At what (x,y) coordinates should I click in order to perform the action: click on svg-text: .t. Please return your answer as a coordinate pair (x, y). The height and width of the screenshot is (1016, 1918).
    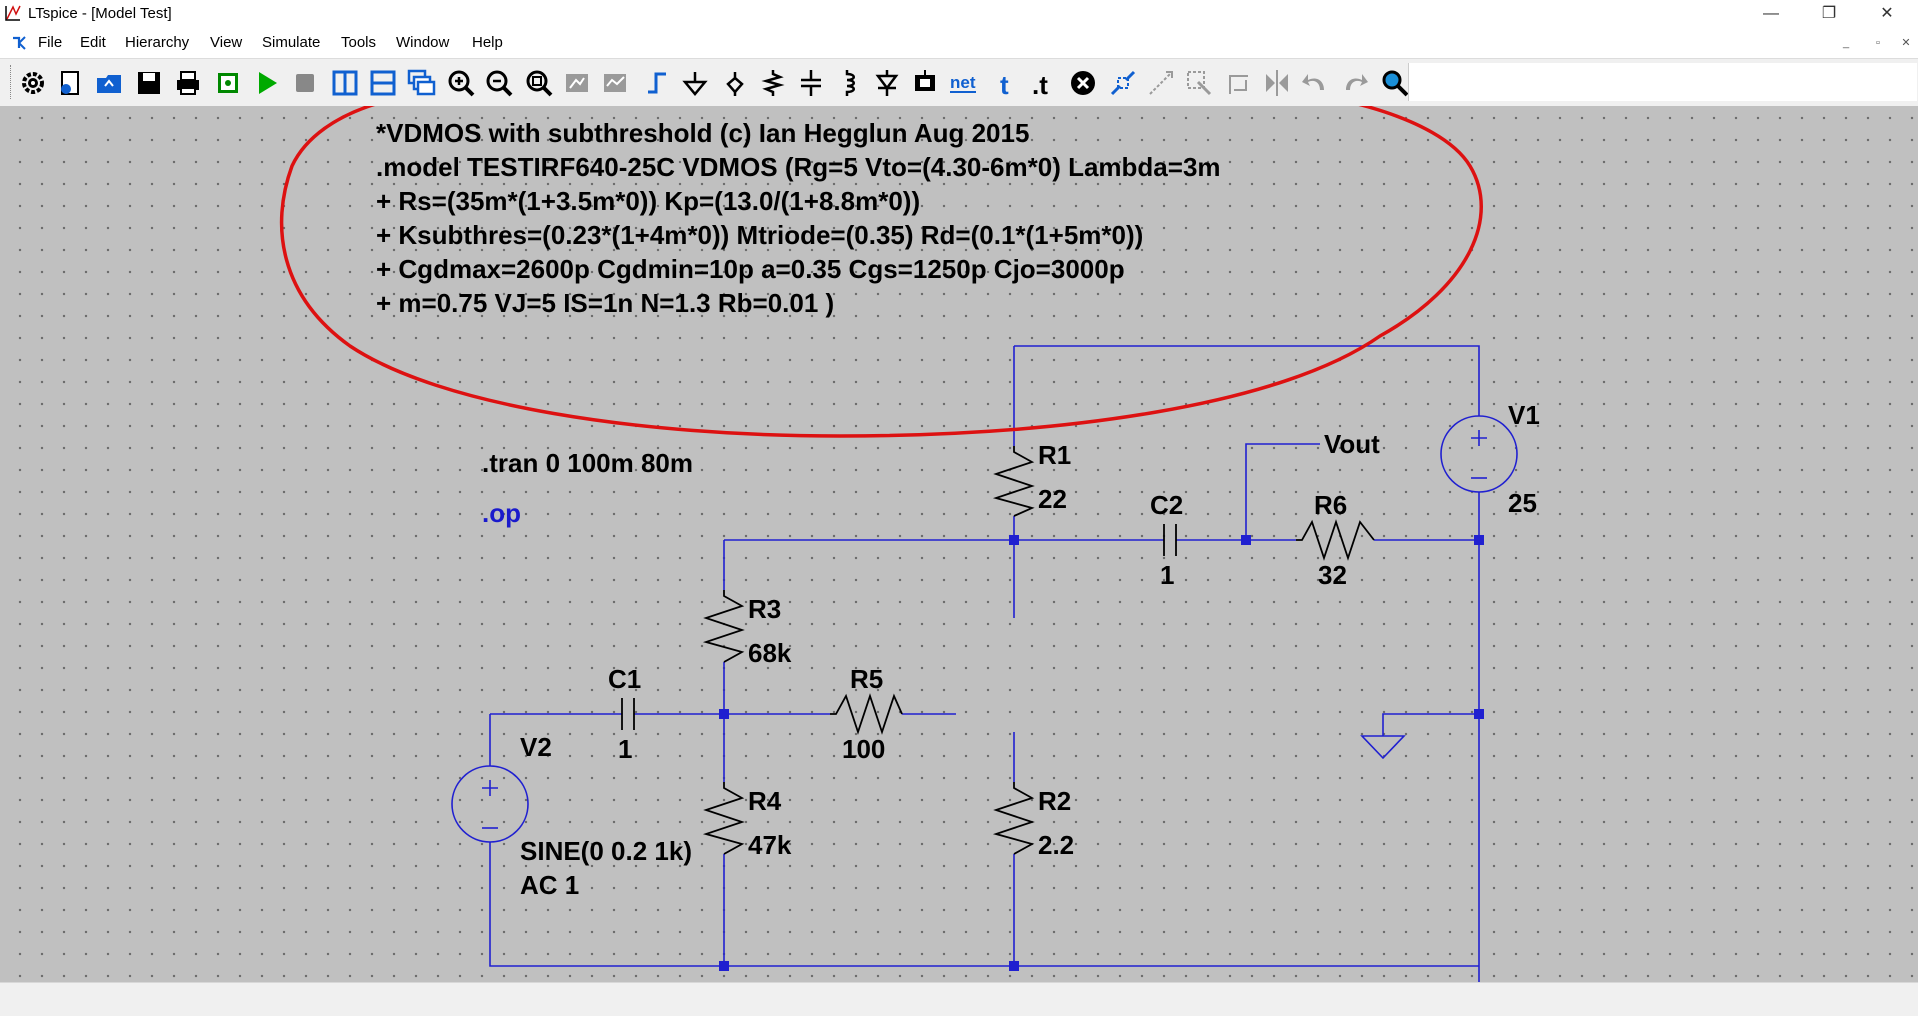
    Looking at the image, I should click on (1040, 84).